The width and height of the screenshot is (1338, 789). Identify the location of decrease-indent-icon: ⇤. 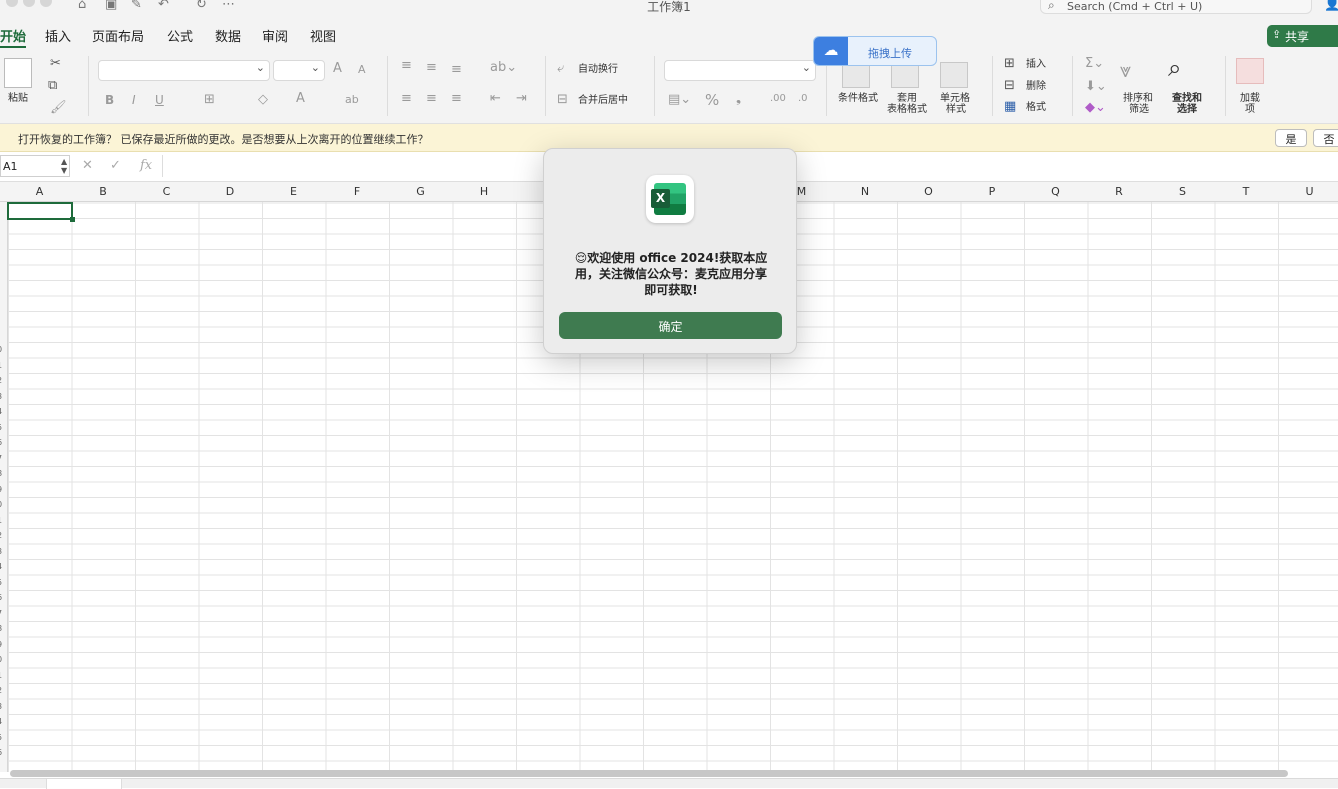
(495, 98).